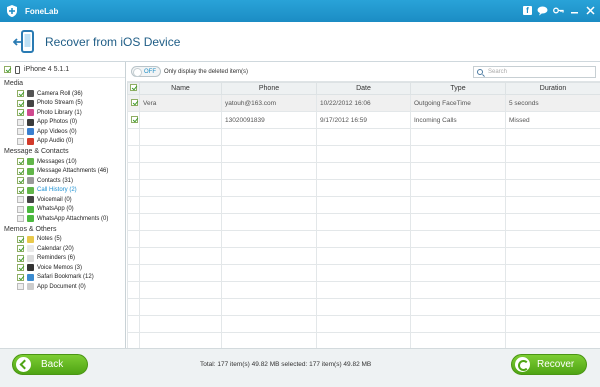 This screenshot has width=600, height=387. I want to click on table-cell-name: Vera, so click(180, 103).